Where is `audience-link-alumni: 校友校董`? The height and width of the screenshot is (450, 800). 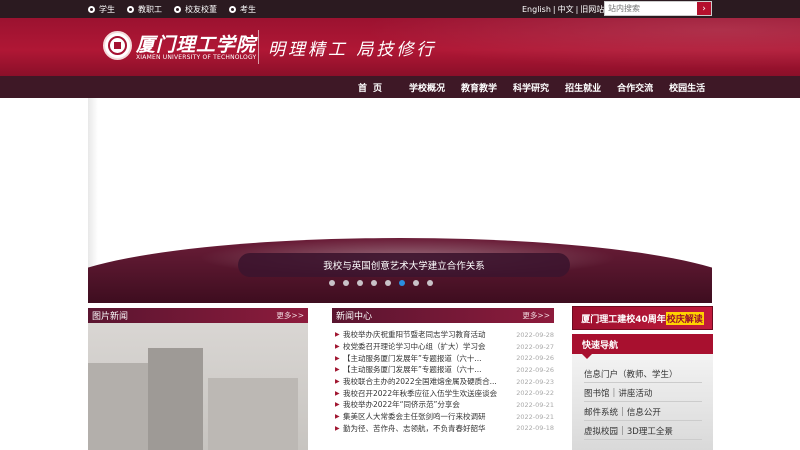
audience-link-alumni: 校友校董 is located at coordinates (195, 9).